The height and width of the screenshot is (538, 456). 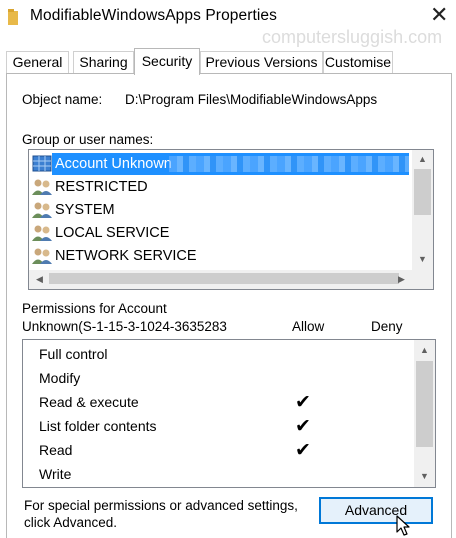 What do you see at coordinates (218, 450) in the screenshot?
I see `permission-row-read: Read ✔` at bounding box center [218, 450].